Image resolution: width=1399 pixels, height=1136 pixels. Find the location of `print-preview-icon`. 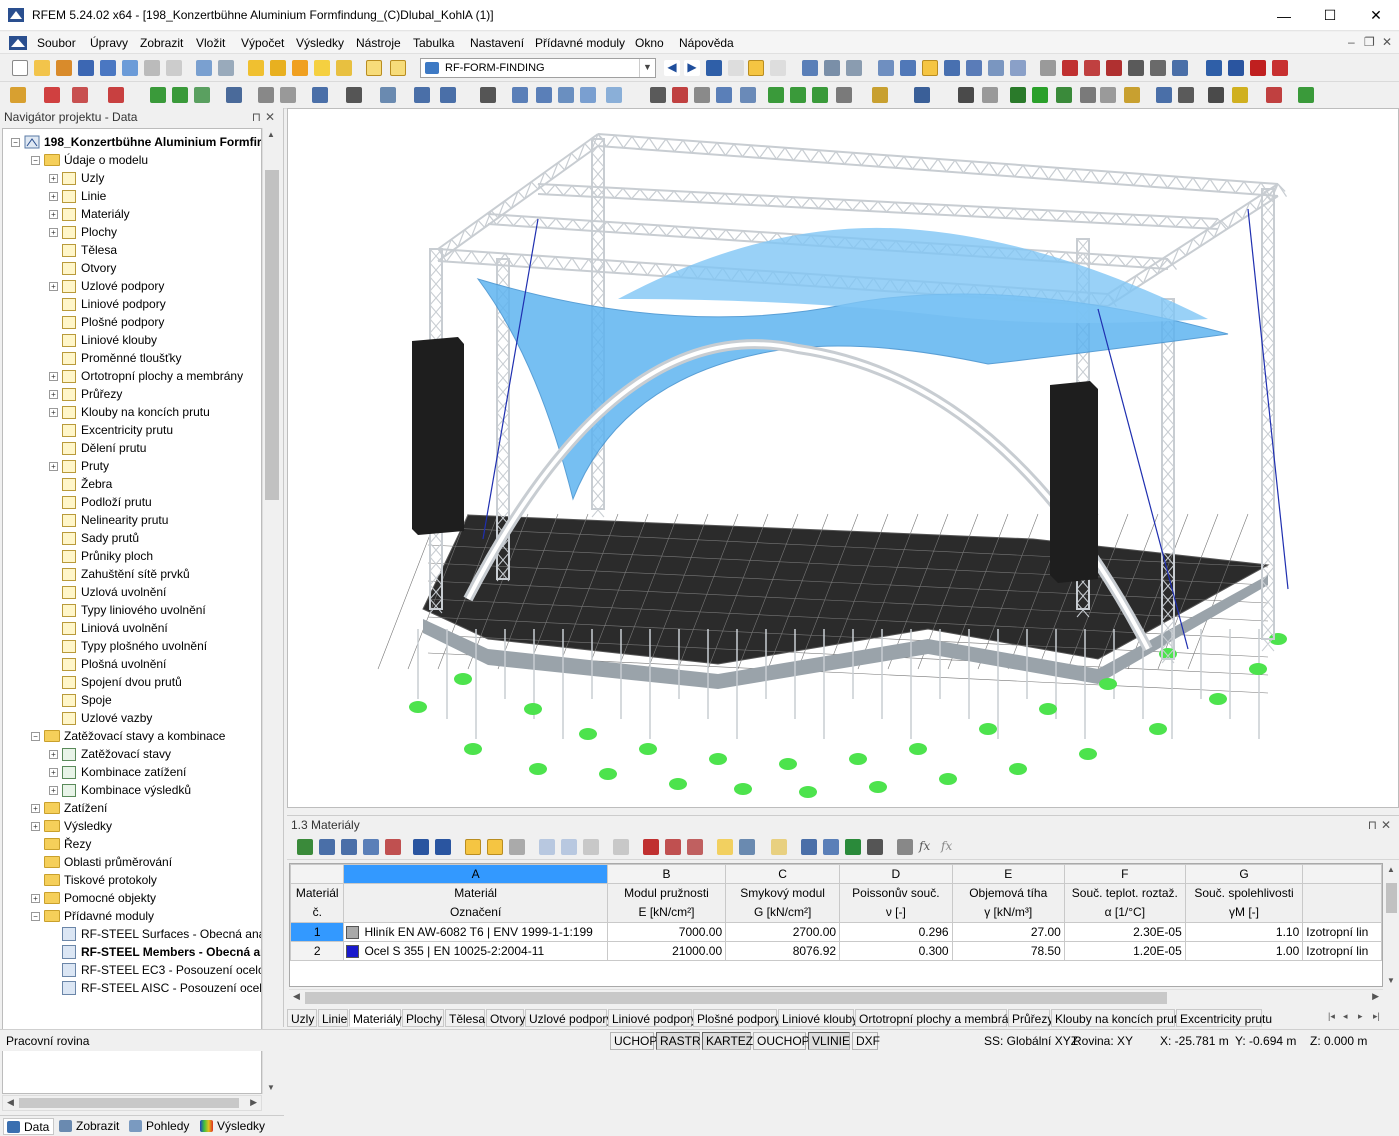

print-preview-icon is located at coordinates (174, 68).